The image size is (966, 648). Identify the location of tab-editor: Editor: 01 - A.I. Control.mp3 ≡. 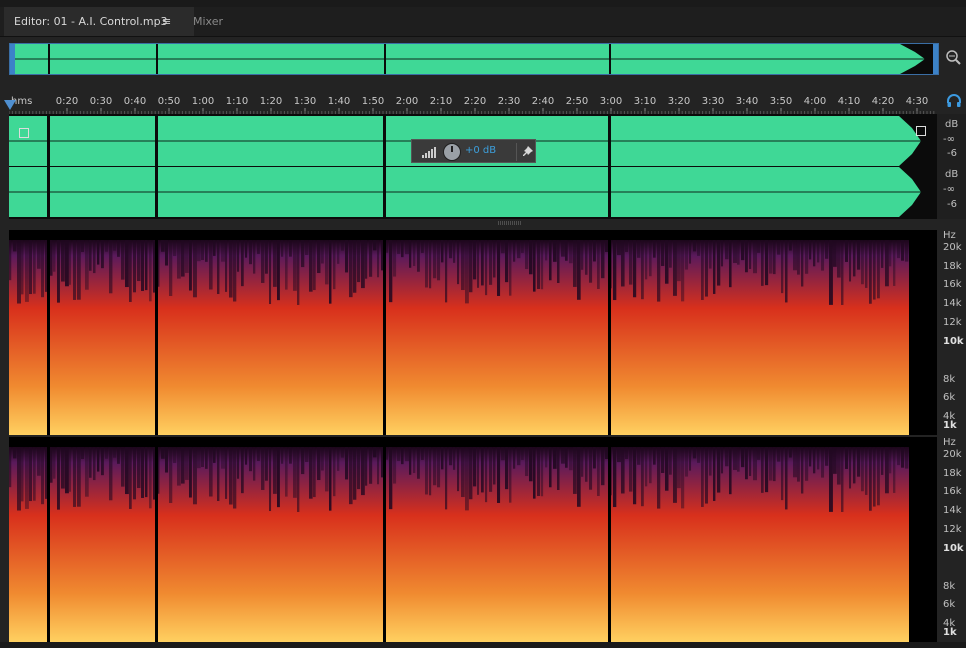
(99, 21).